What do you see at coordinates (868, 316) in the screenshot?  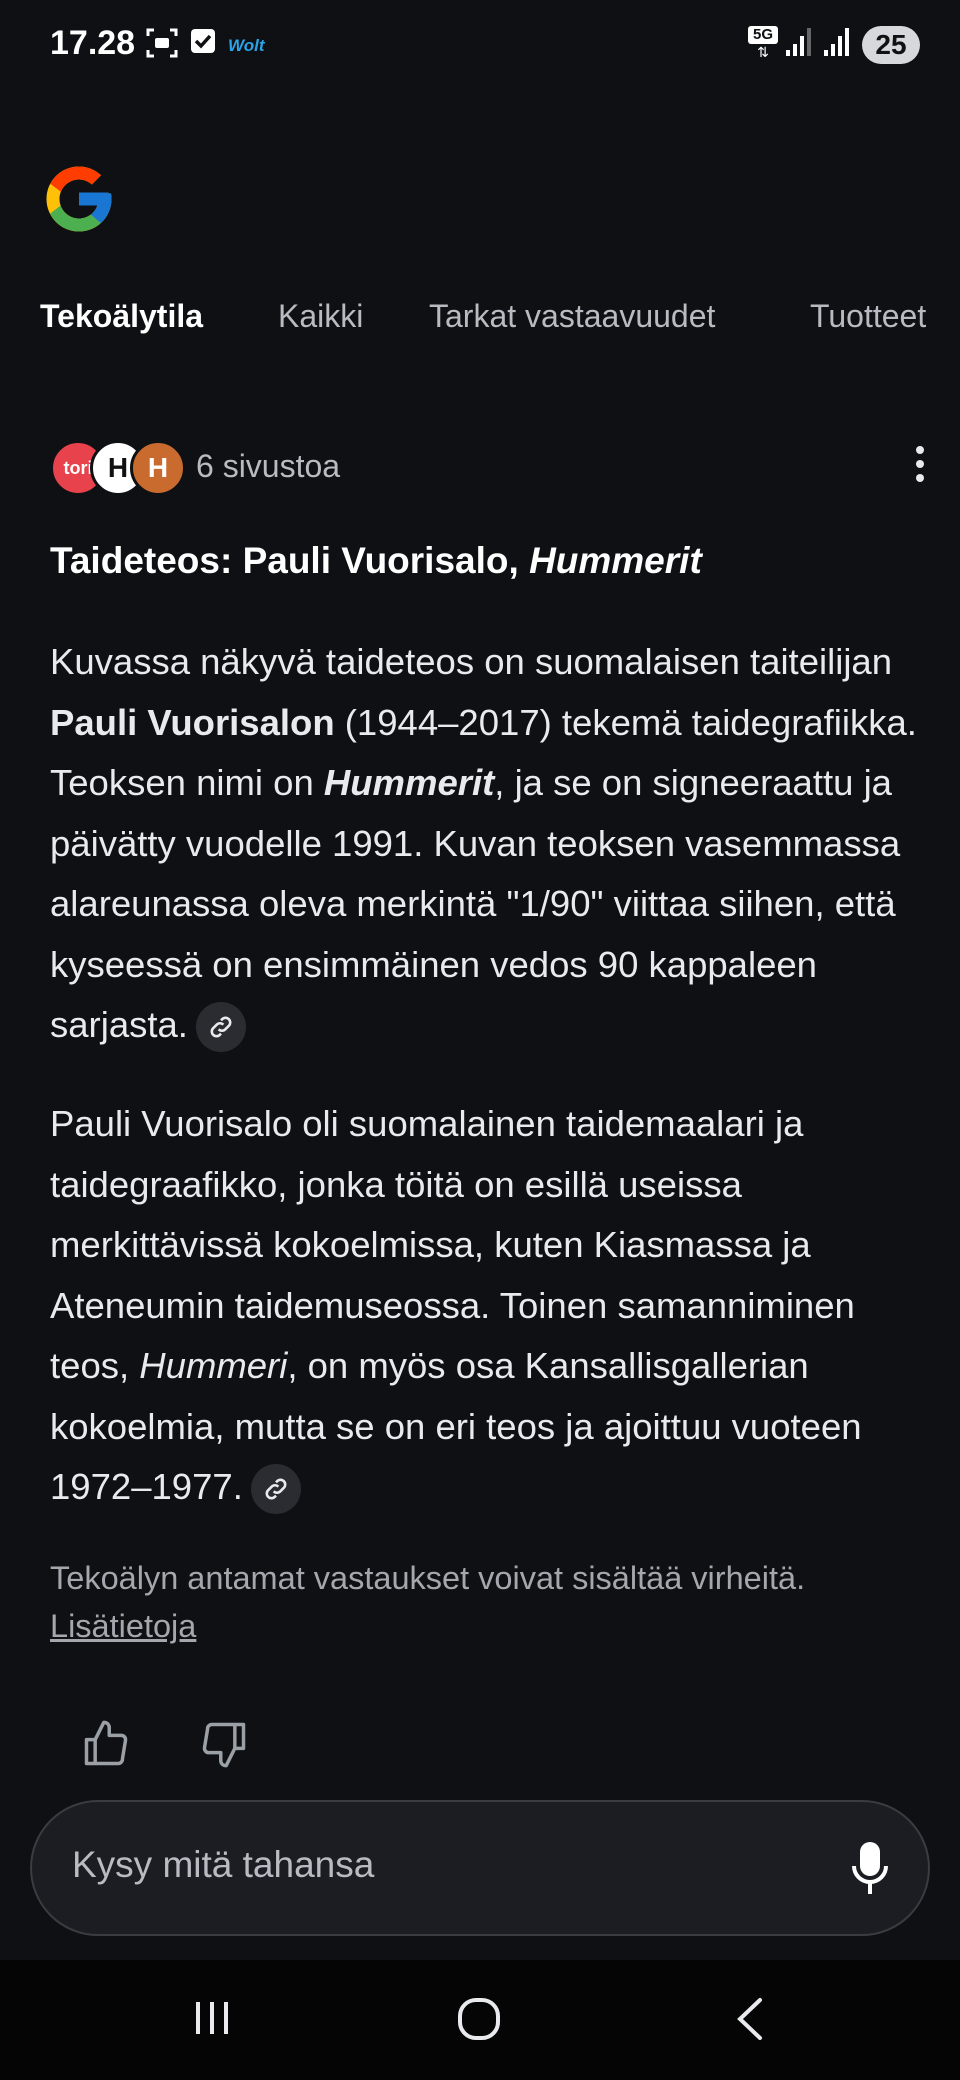 I see `tab-products: Tuotteet` at bounding box center [868, 316].